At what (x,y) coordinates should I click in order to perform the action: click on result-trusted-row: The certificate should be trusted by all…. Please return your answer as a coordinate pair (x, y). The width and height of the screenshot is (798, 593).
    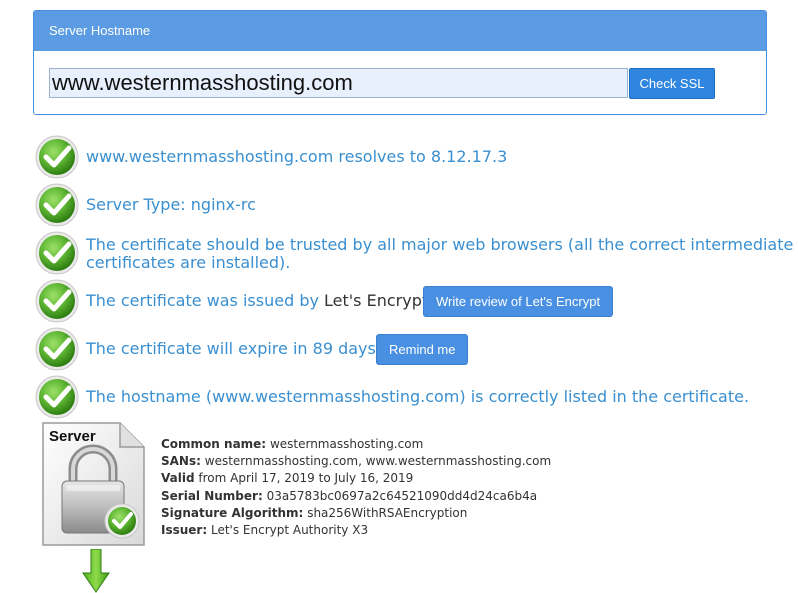
    Looking at the image, I should click on (414, 253).